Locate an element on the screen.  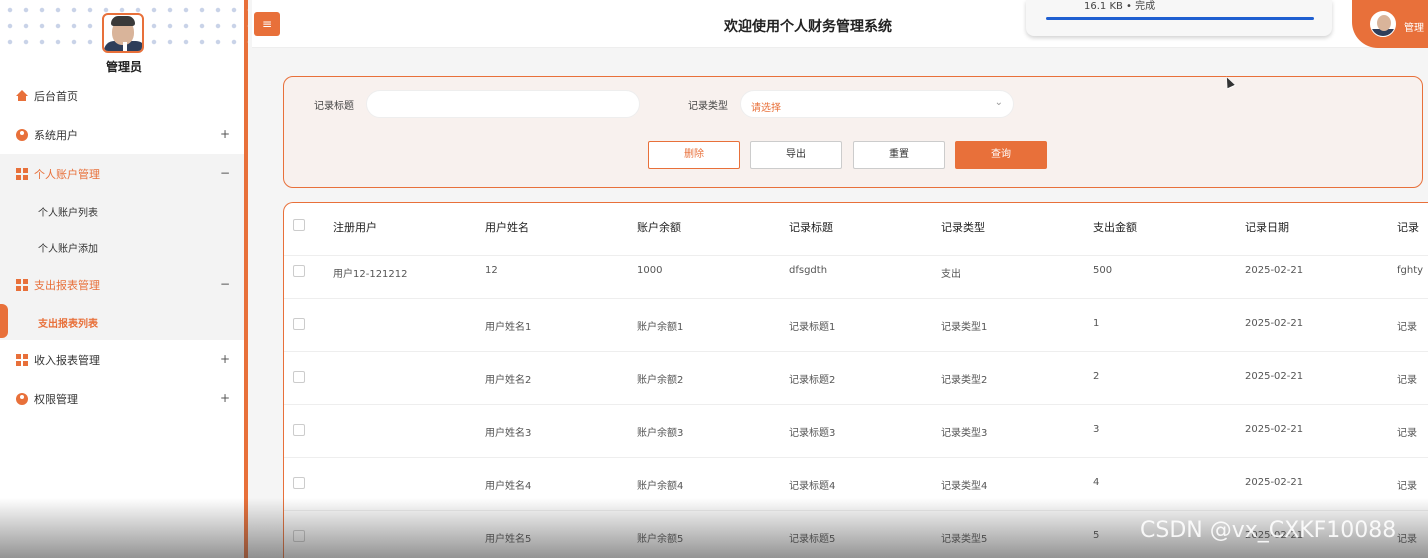
column-header: 支出金额 is located at coordinates (1115, 227).